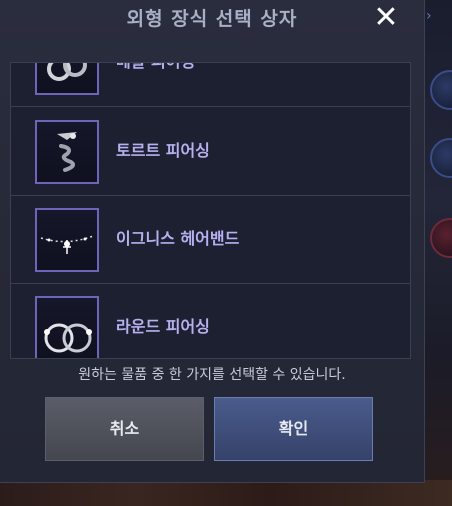 This screenshot has width=452, height=506. Describe the element at coordinates (212, 19) in the screenshot. I see `dialog-title: 외형 장식 선택 상자` at that location.